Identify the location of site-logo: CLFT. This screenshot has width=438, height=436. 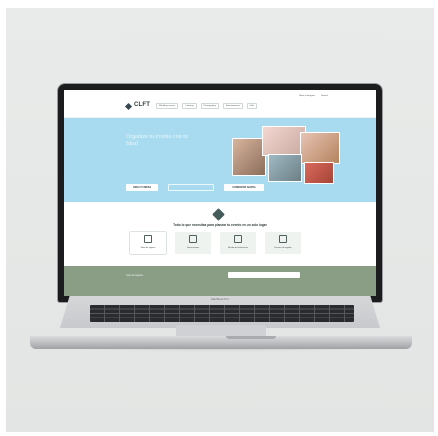
(142, 105).